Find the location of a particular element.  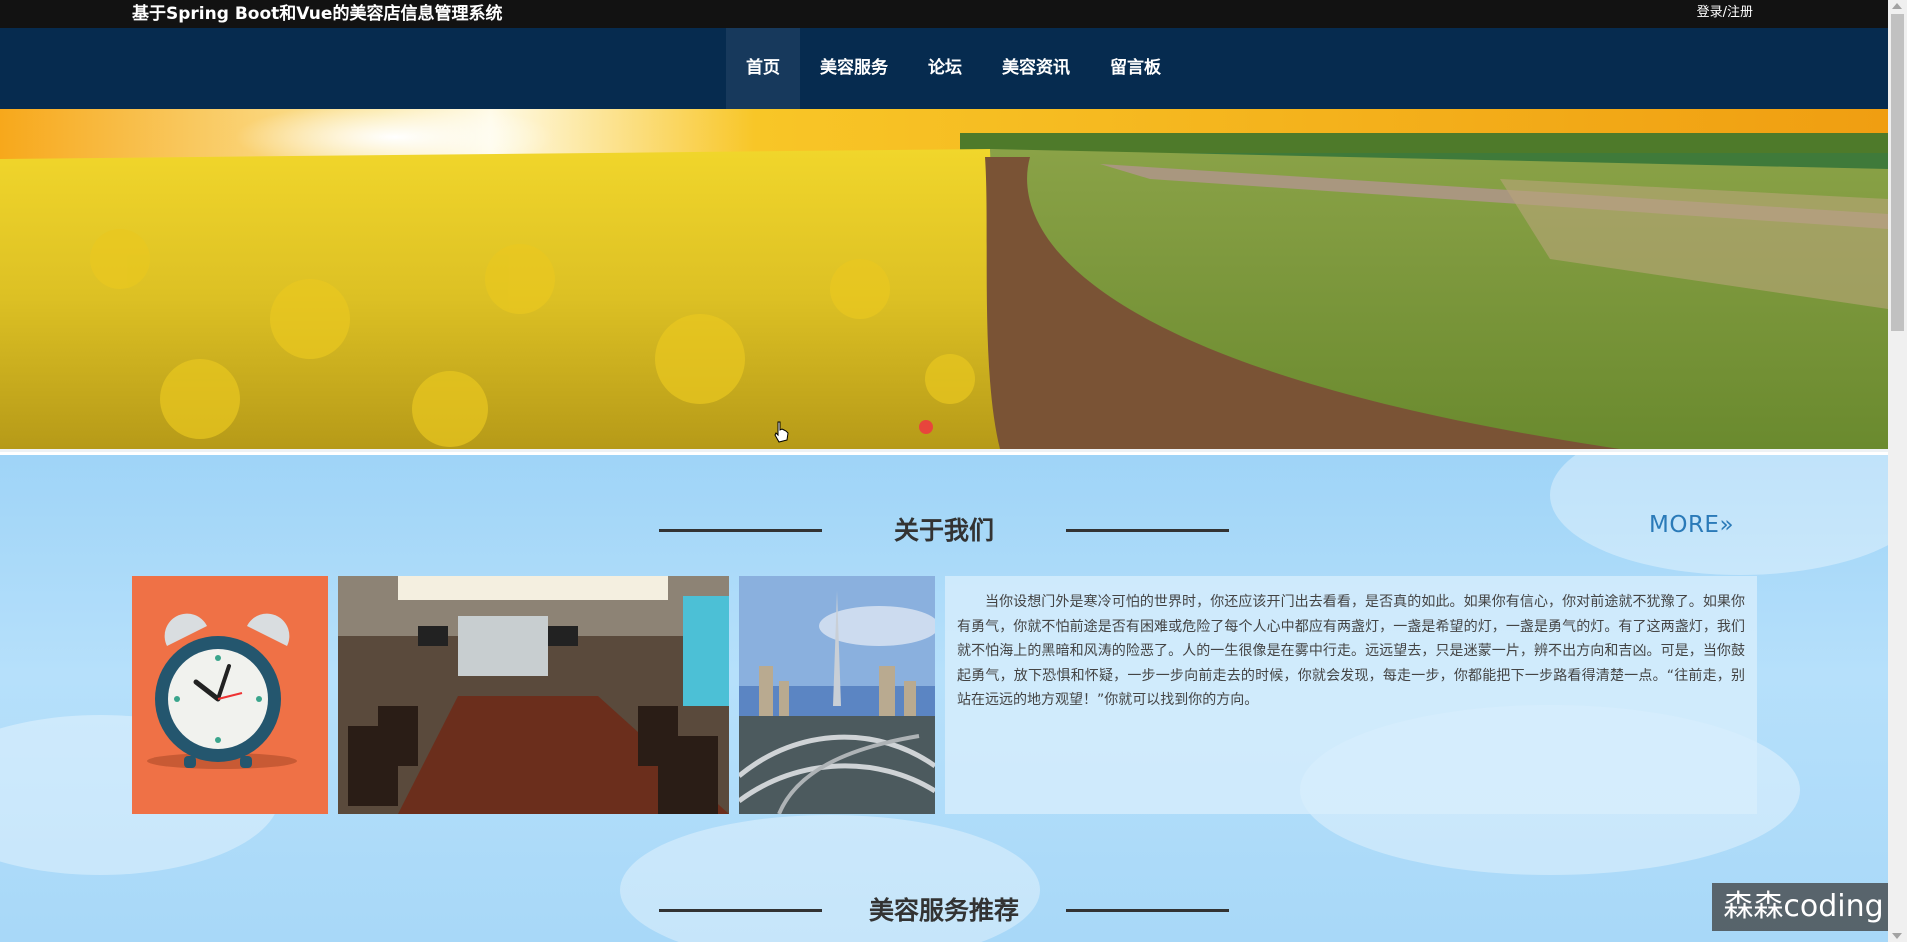

about-more-link: MORE» is located at coordinates (1691, 525).